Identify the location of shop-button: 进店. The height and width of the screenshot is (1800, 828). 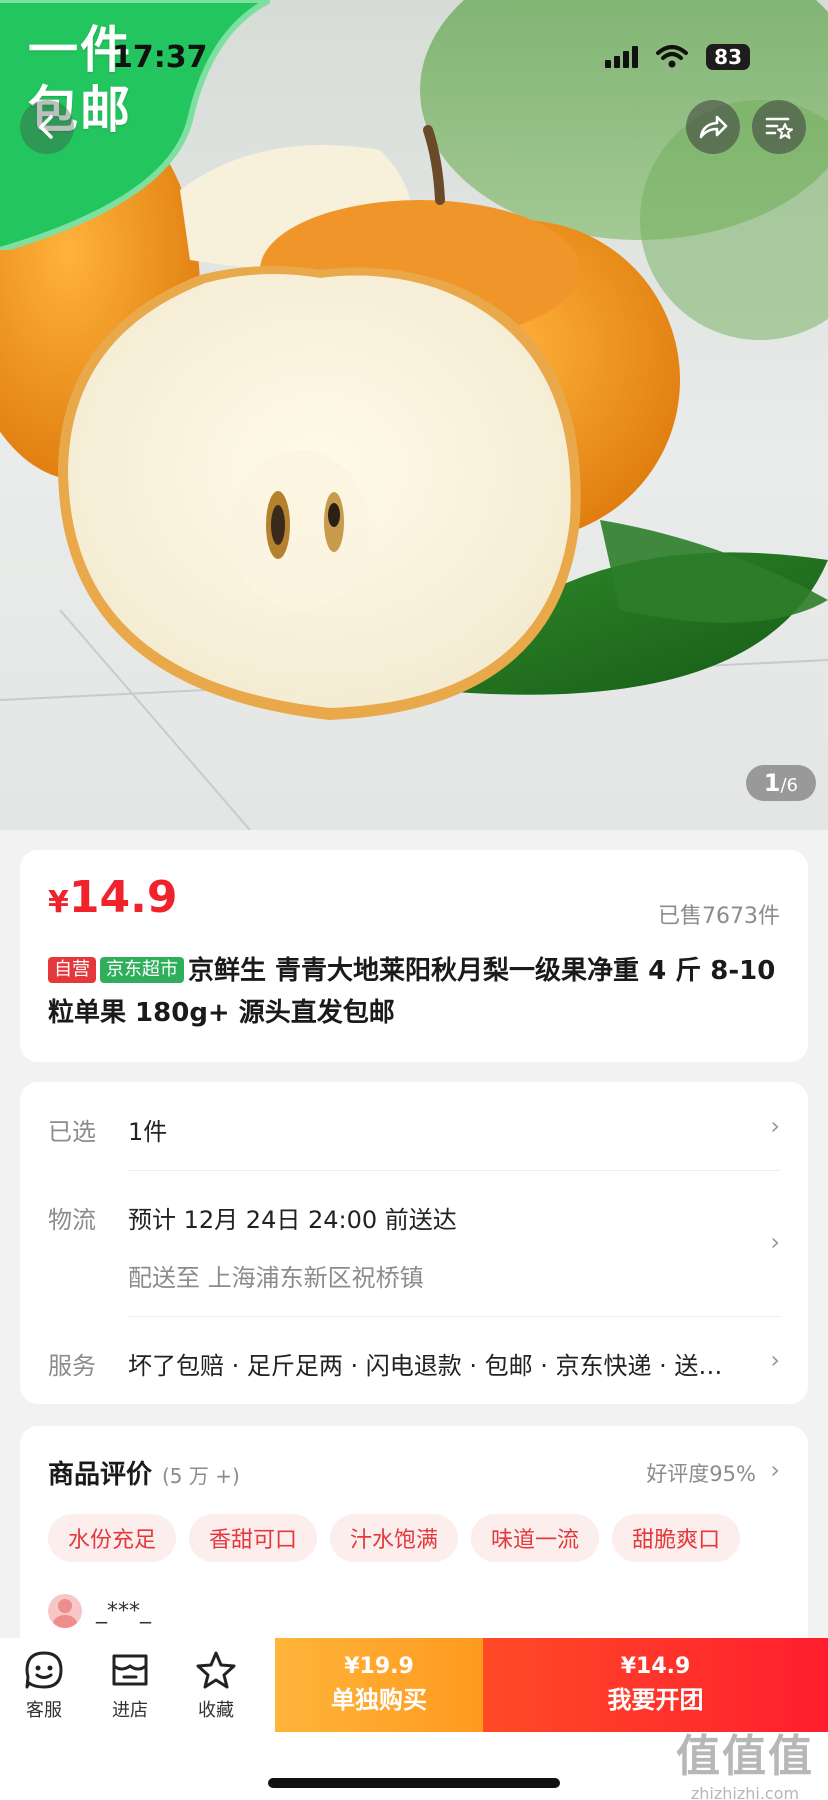
(130, 1686).